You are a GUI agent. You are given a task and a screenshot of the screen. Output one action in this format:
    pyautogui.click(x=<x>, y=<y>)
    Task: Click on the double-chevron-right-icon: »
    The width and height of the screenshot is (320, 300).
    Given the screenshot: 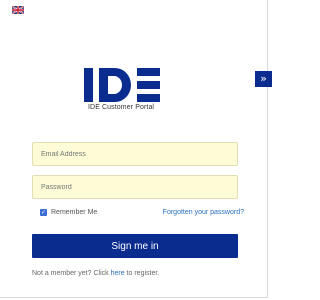 What is the action you would take?
    pyautogui.click(x=263, y=78)
    